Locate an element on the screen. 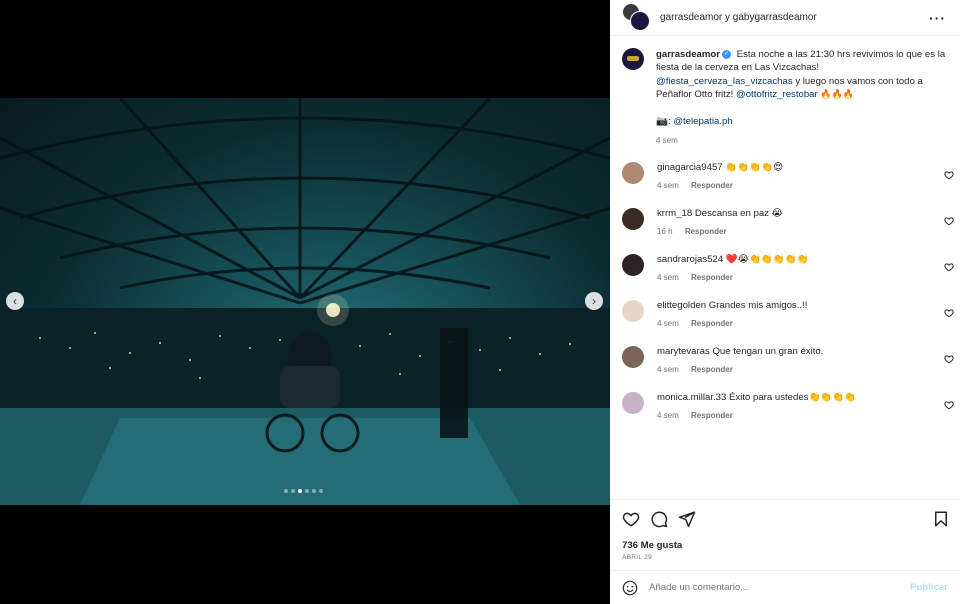  previous-photo-button: ‹ is located at coordinates (15, 301).